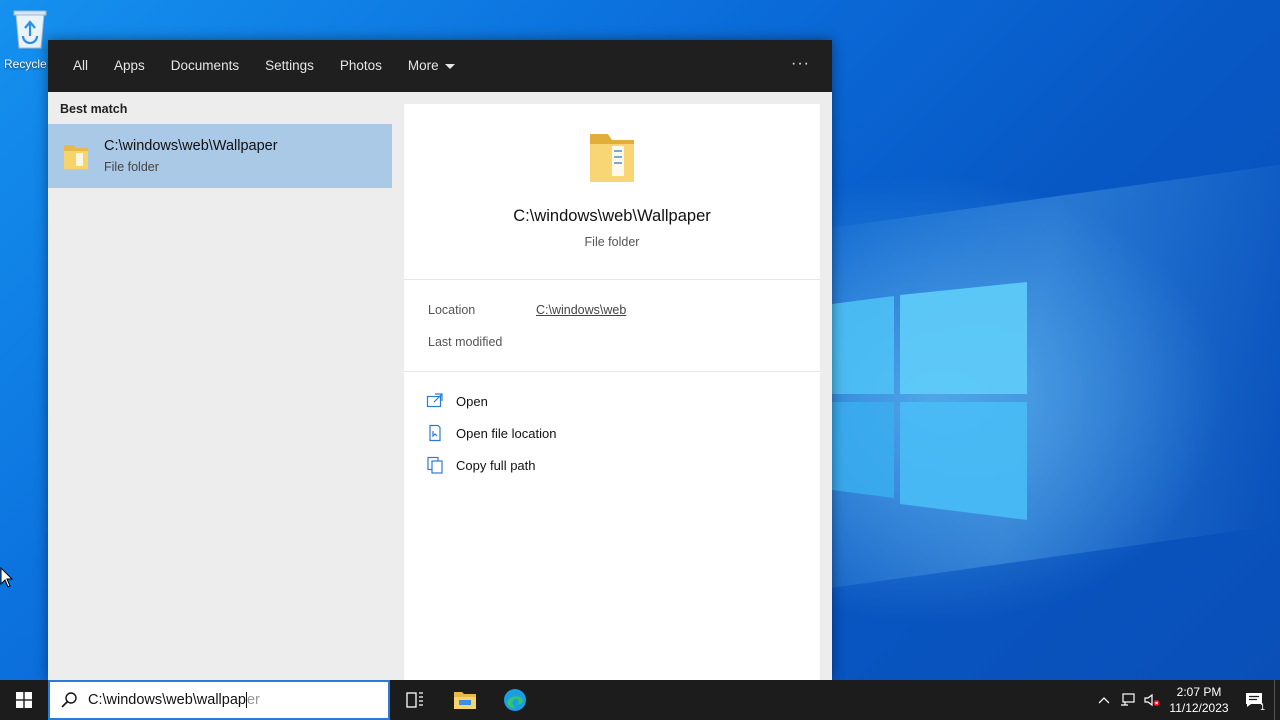 Image resolution: width=1280 pixels, height=720 pixels. I want to click on preview-title: C:\windows\web\Wallpaper, so click(612, 216).